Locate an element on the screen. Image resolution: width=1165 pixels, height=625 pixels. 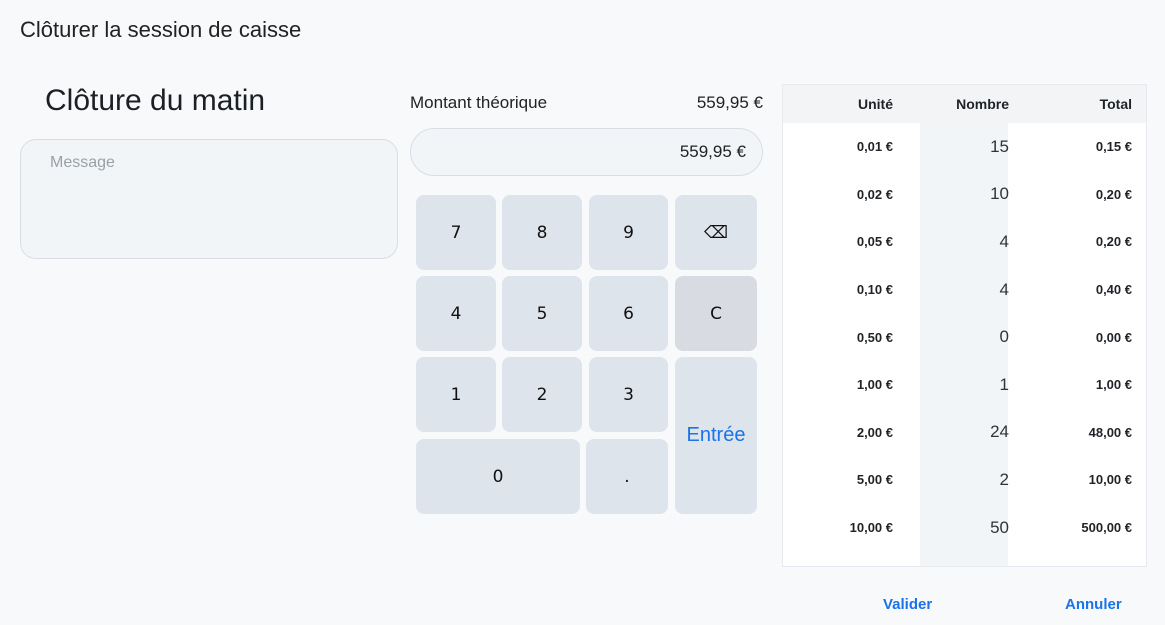
amount-display: 559,95 € is located at coordinates (586, 152).